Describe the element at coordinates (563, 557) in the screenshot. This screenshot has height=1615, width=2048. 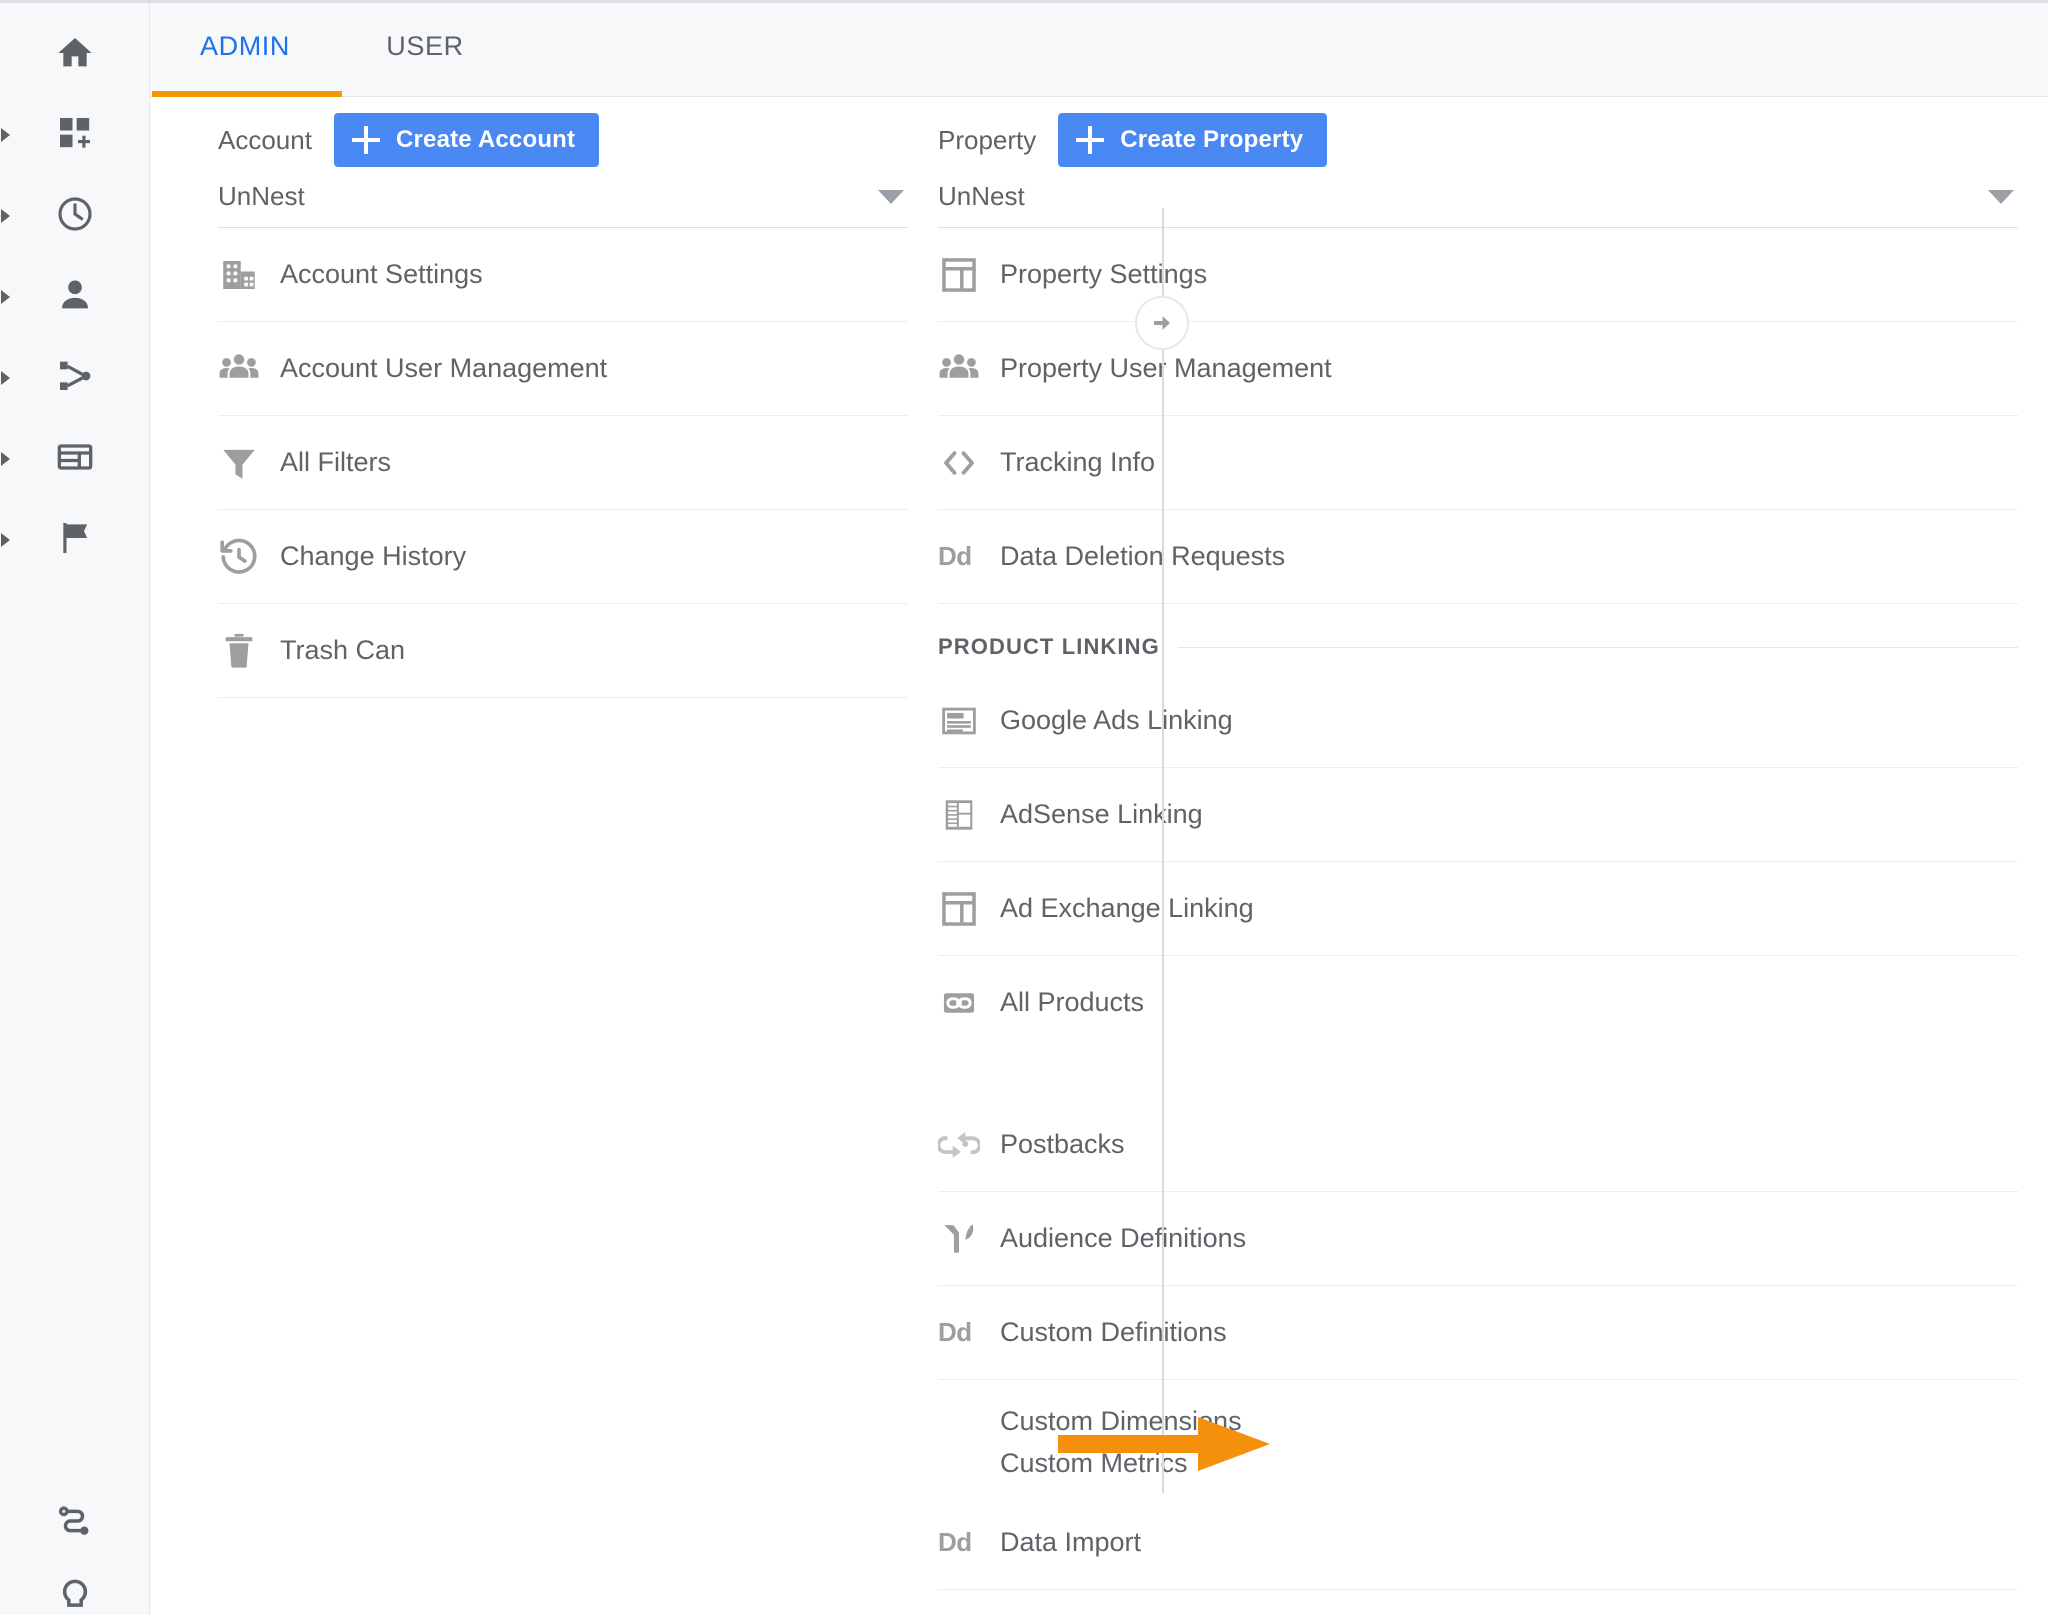
I see `change-history-row: Change History` at that location.